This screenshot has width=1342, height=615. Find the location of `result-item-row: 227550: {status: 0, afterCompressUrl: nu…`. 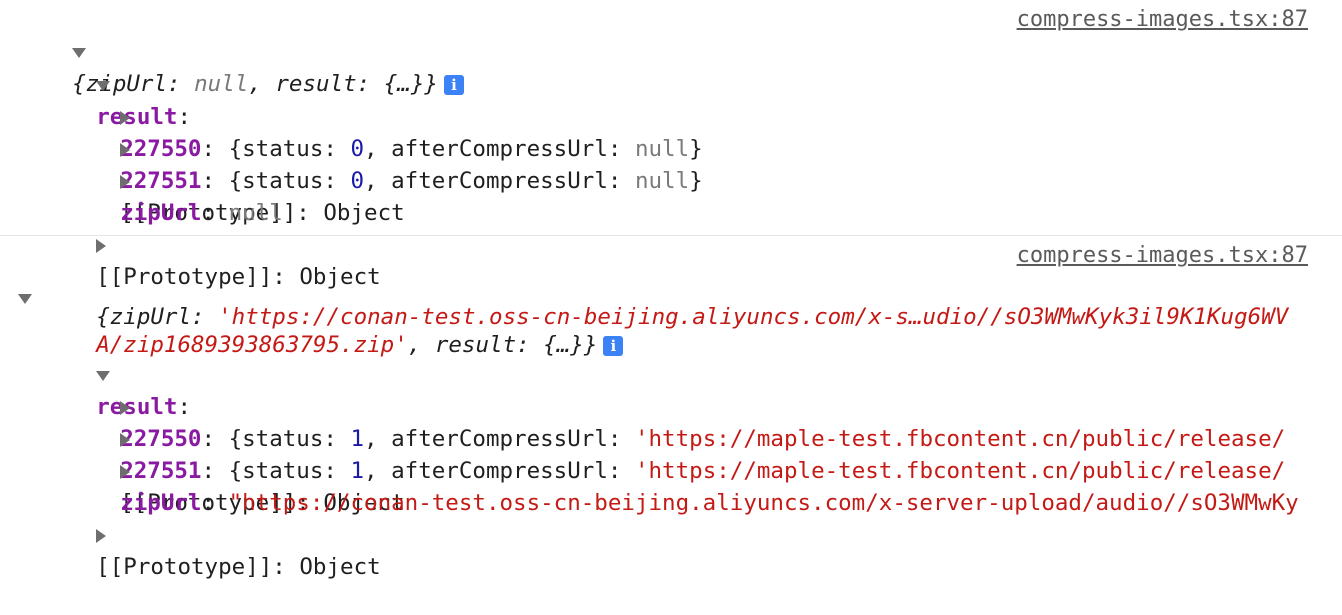

result-item-row: 227550: {status: 0, afterCompressUrl: nu… is located at coordinates (384, 115).